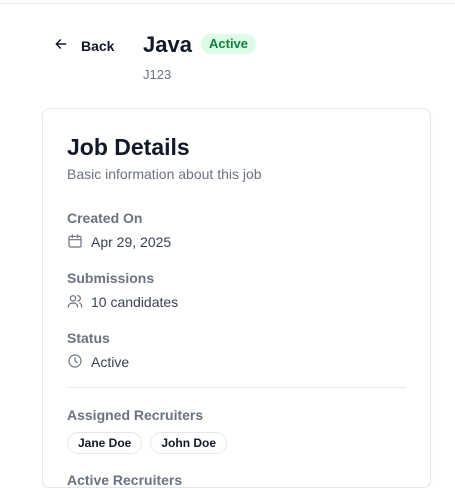 This screenshot has height=488, width=455. Describe the element at coordinates (75, 302) in the screenshot. I see `users-icon` at that location.